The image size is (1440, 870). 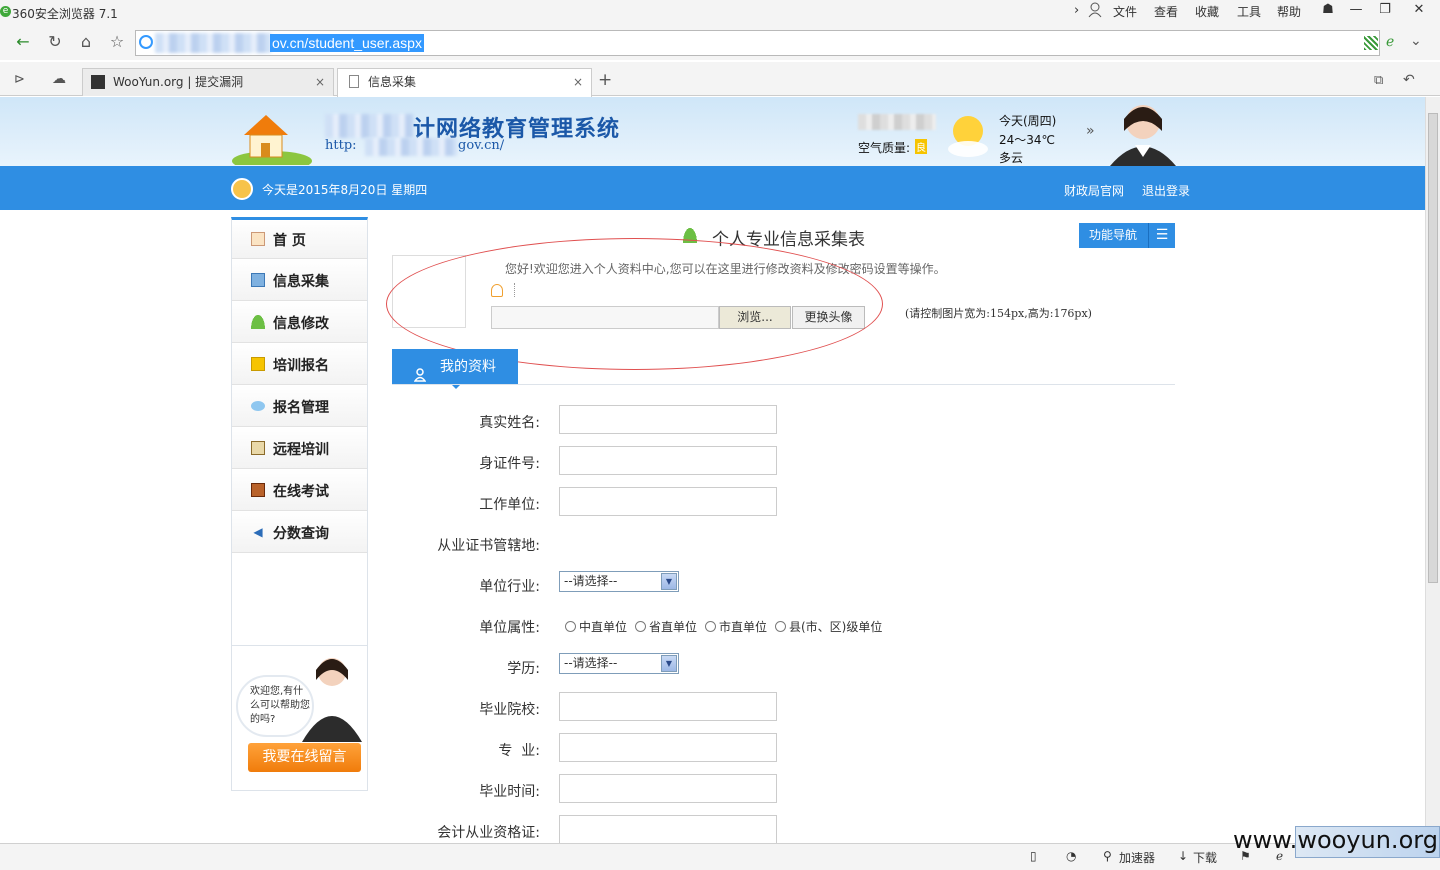 What do you see at coordinates (1166, 11) in the screenshot?
I see `menu-view: 查看` at bounding box center [1166, 11].